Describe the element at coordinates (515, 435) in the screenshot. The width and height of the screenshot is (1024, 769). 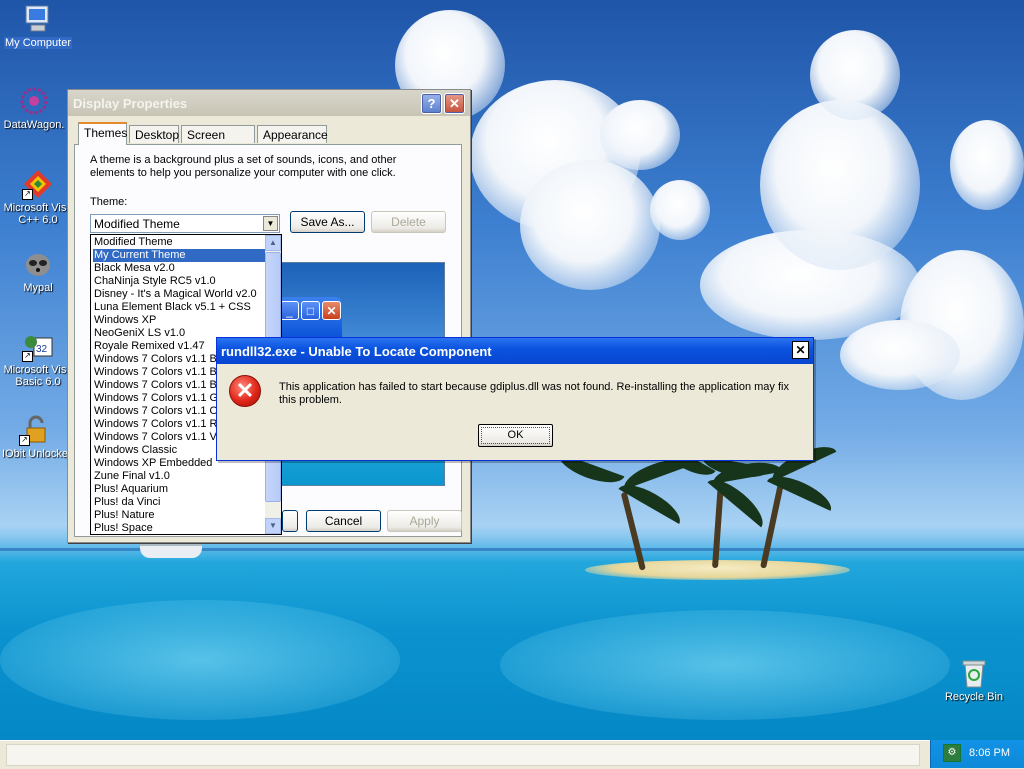
I see `ok-button: OK` at that location.